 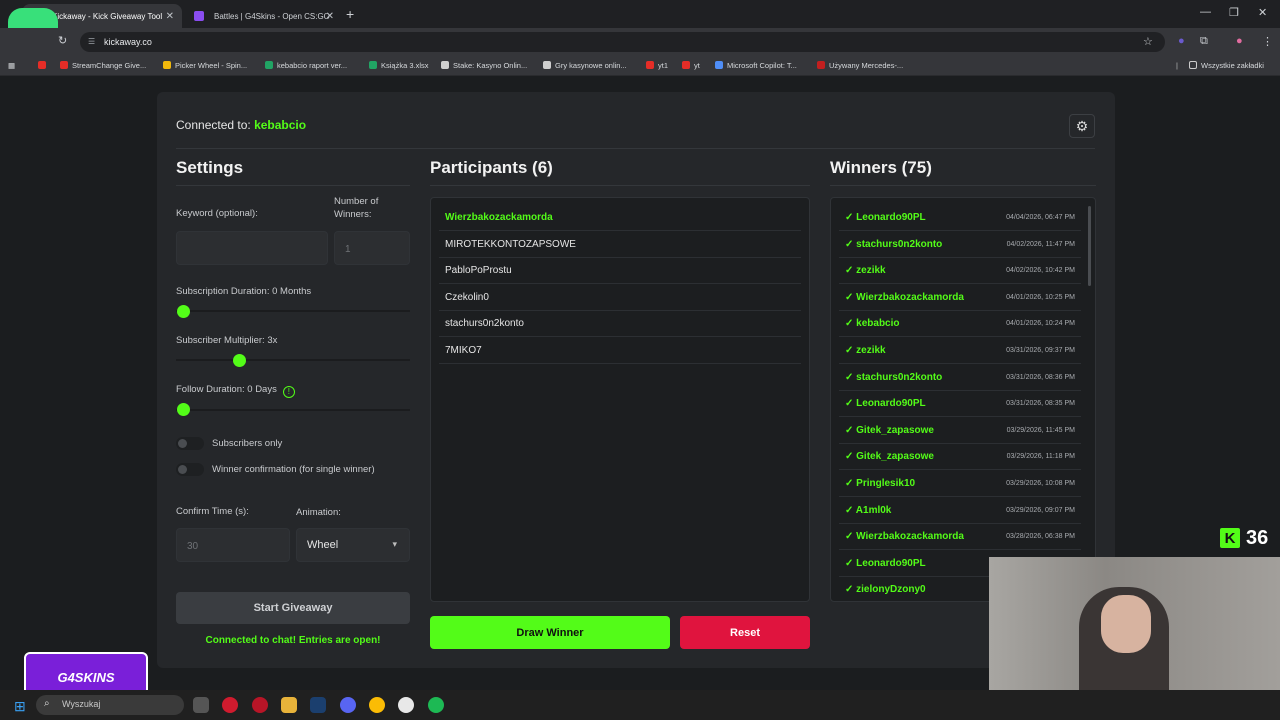 I want to click on tab-g4skins: Battles | G4Skins - Open CS:GO ✕, so click(x=263, y=16).